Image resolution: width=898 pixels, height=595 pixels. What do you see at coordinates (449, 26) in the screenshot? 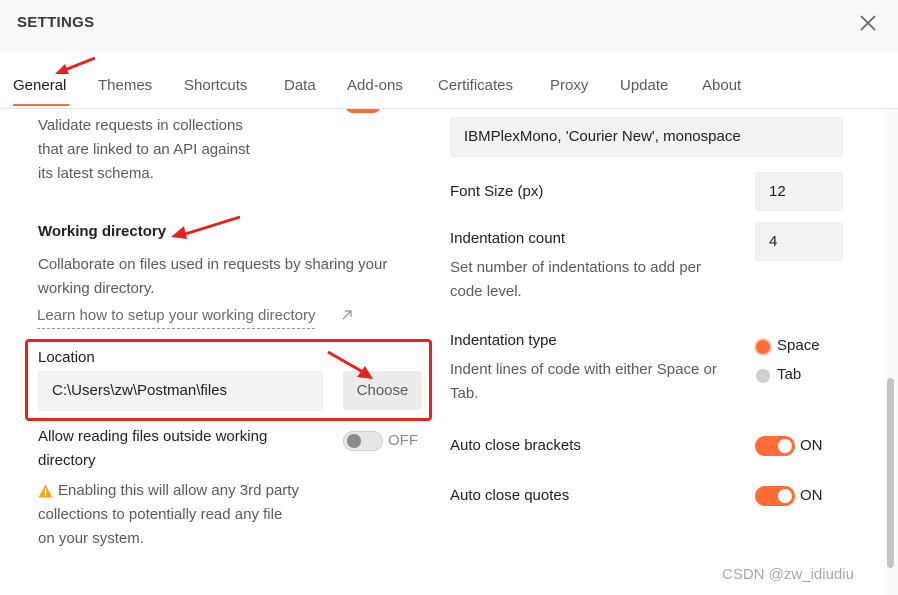
I see `settings-header: SETTINGS` at bounding box center [449, 26].